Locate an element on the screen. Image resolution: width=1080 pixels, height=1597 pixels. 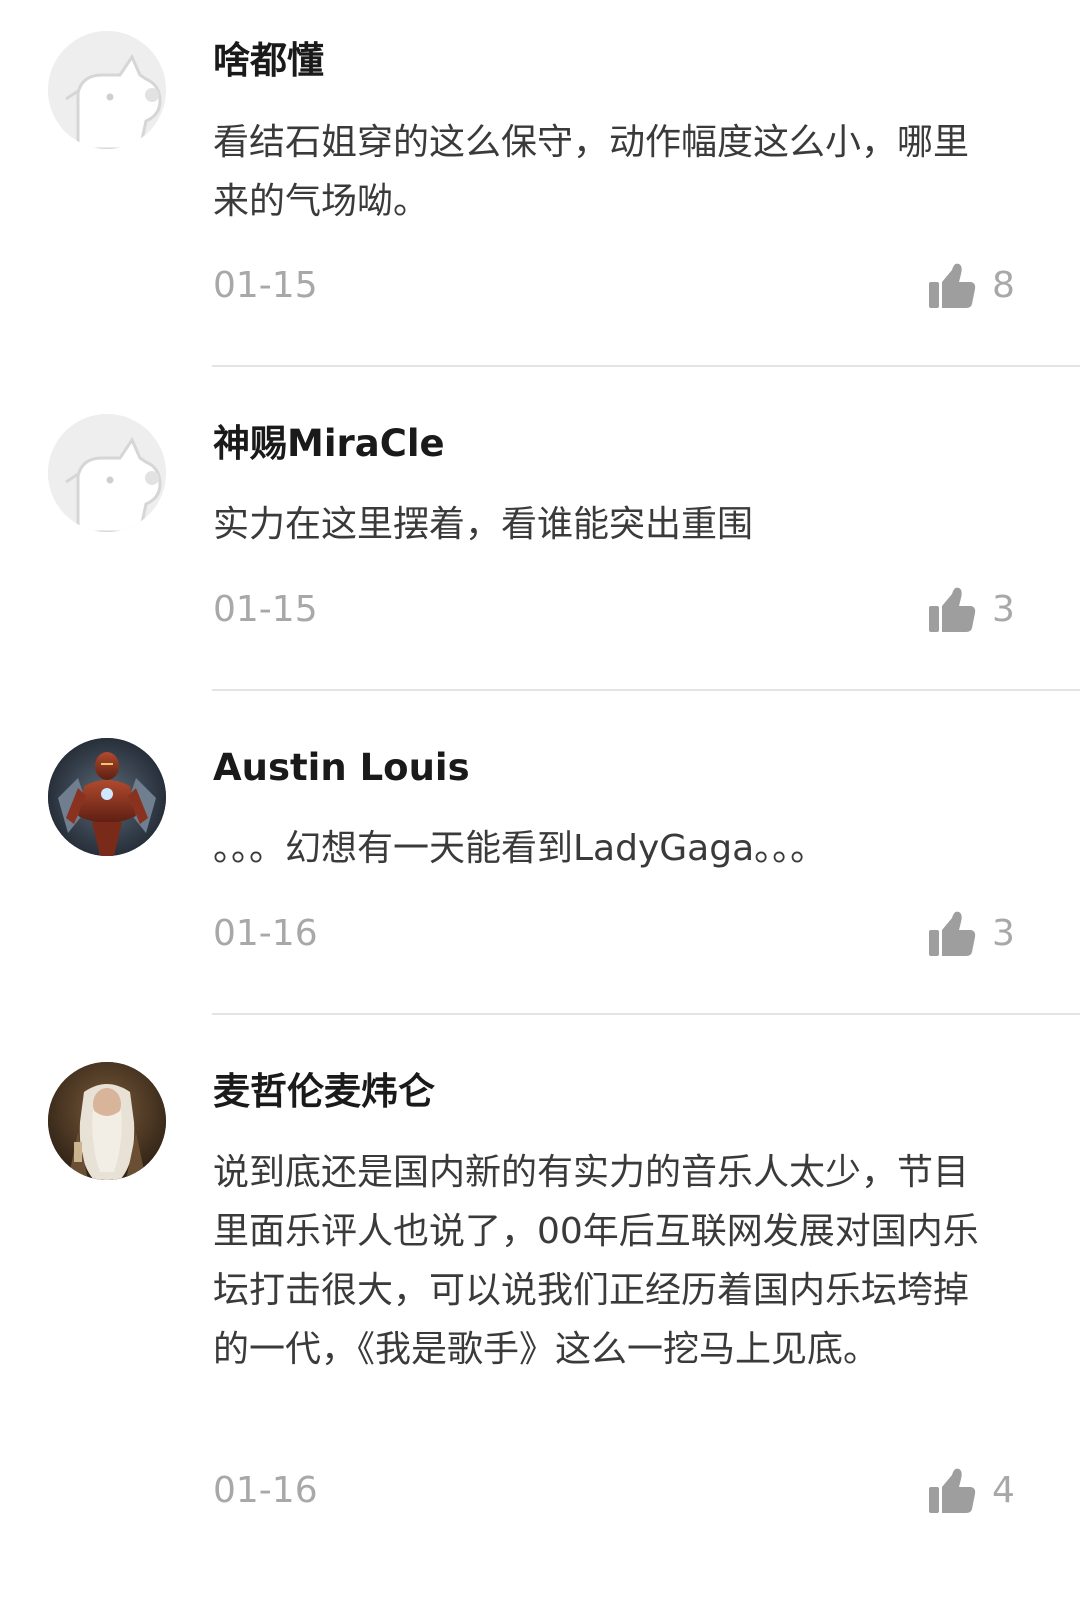
username: 神赐MiraCle is located at coordinates (329, 444).